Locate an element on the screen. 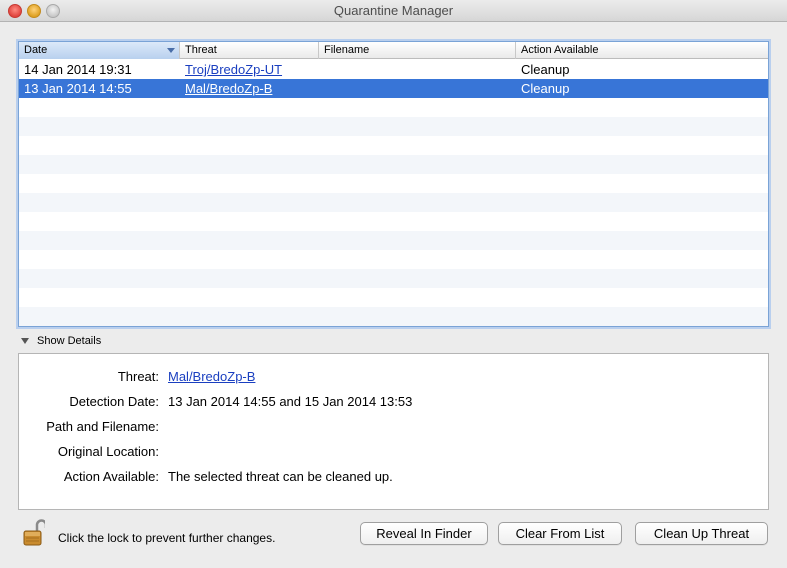  detail-label: Threat: is located at coordinates (138, 376).